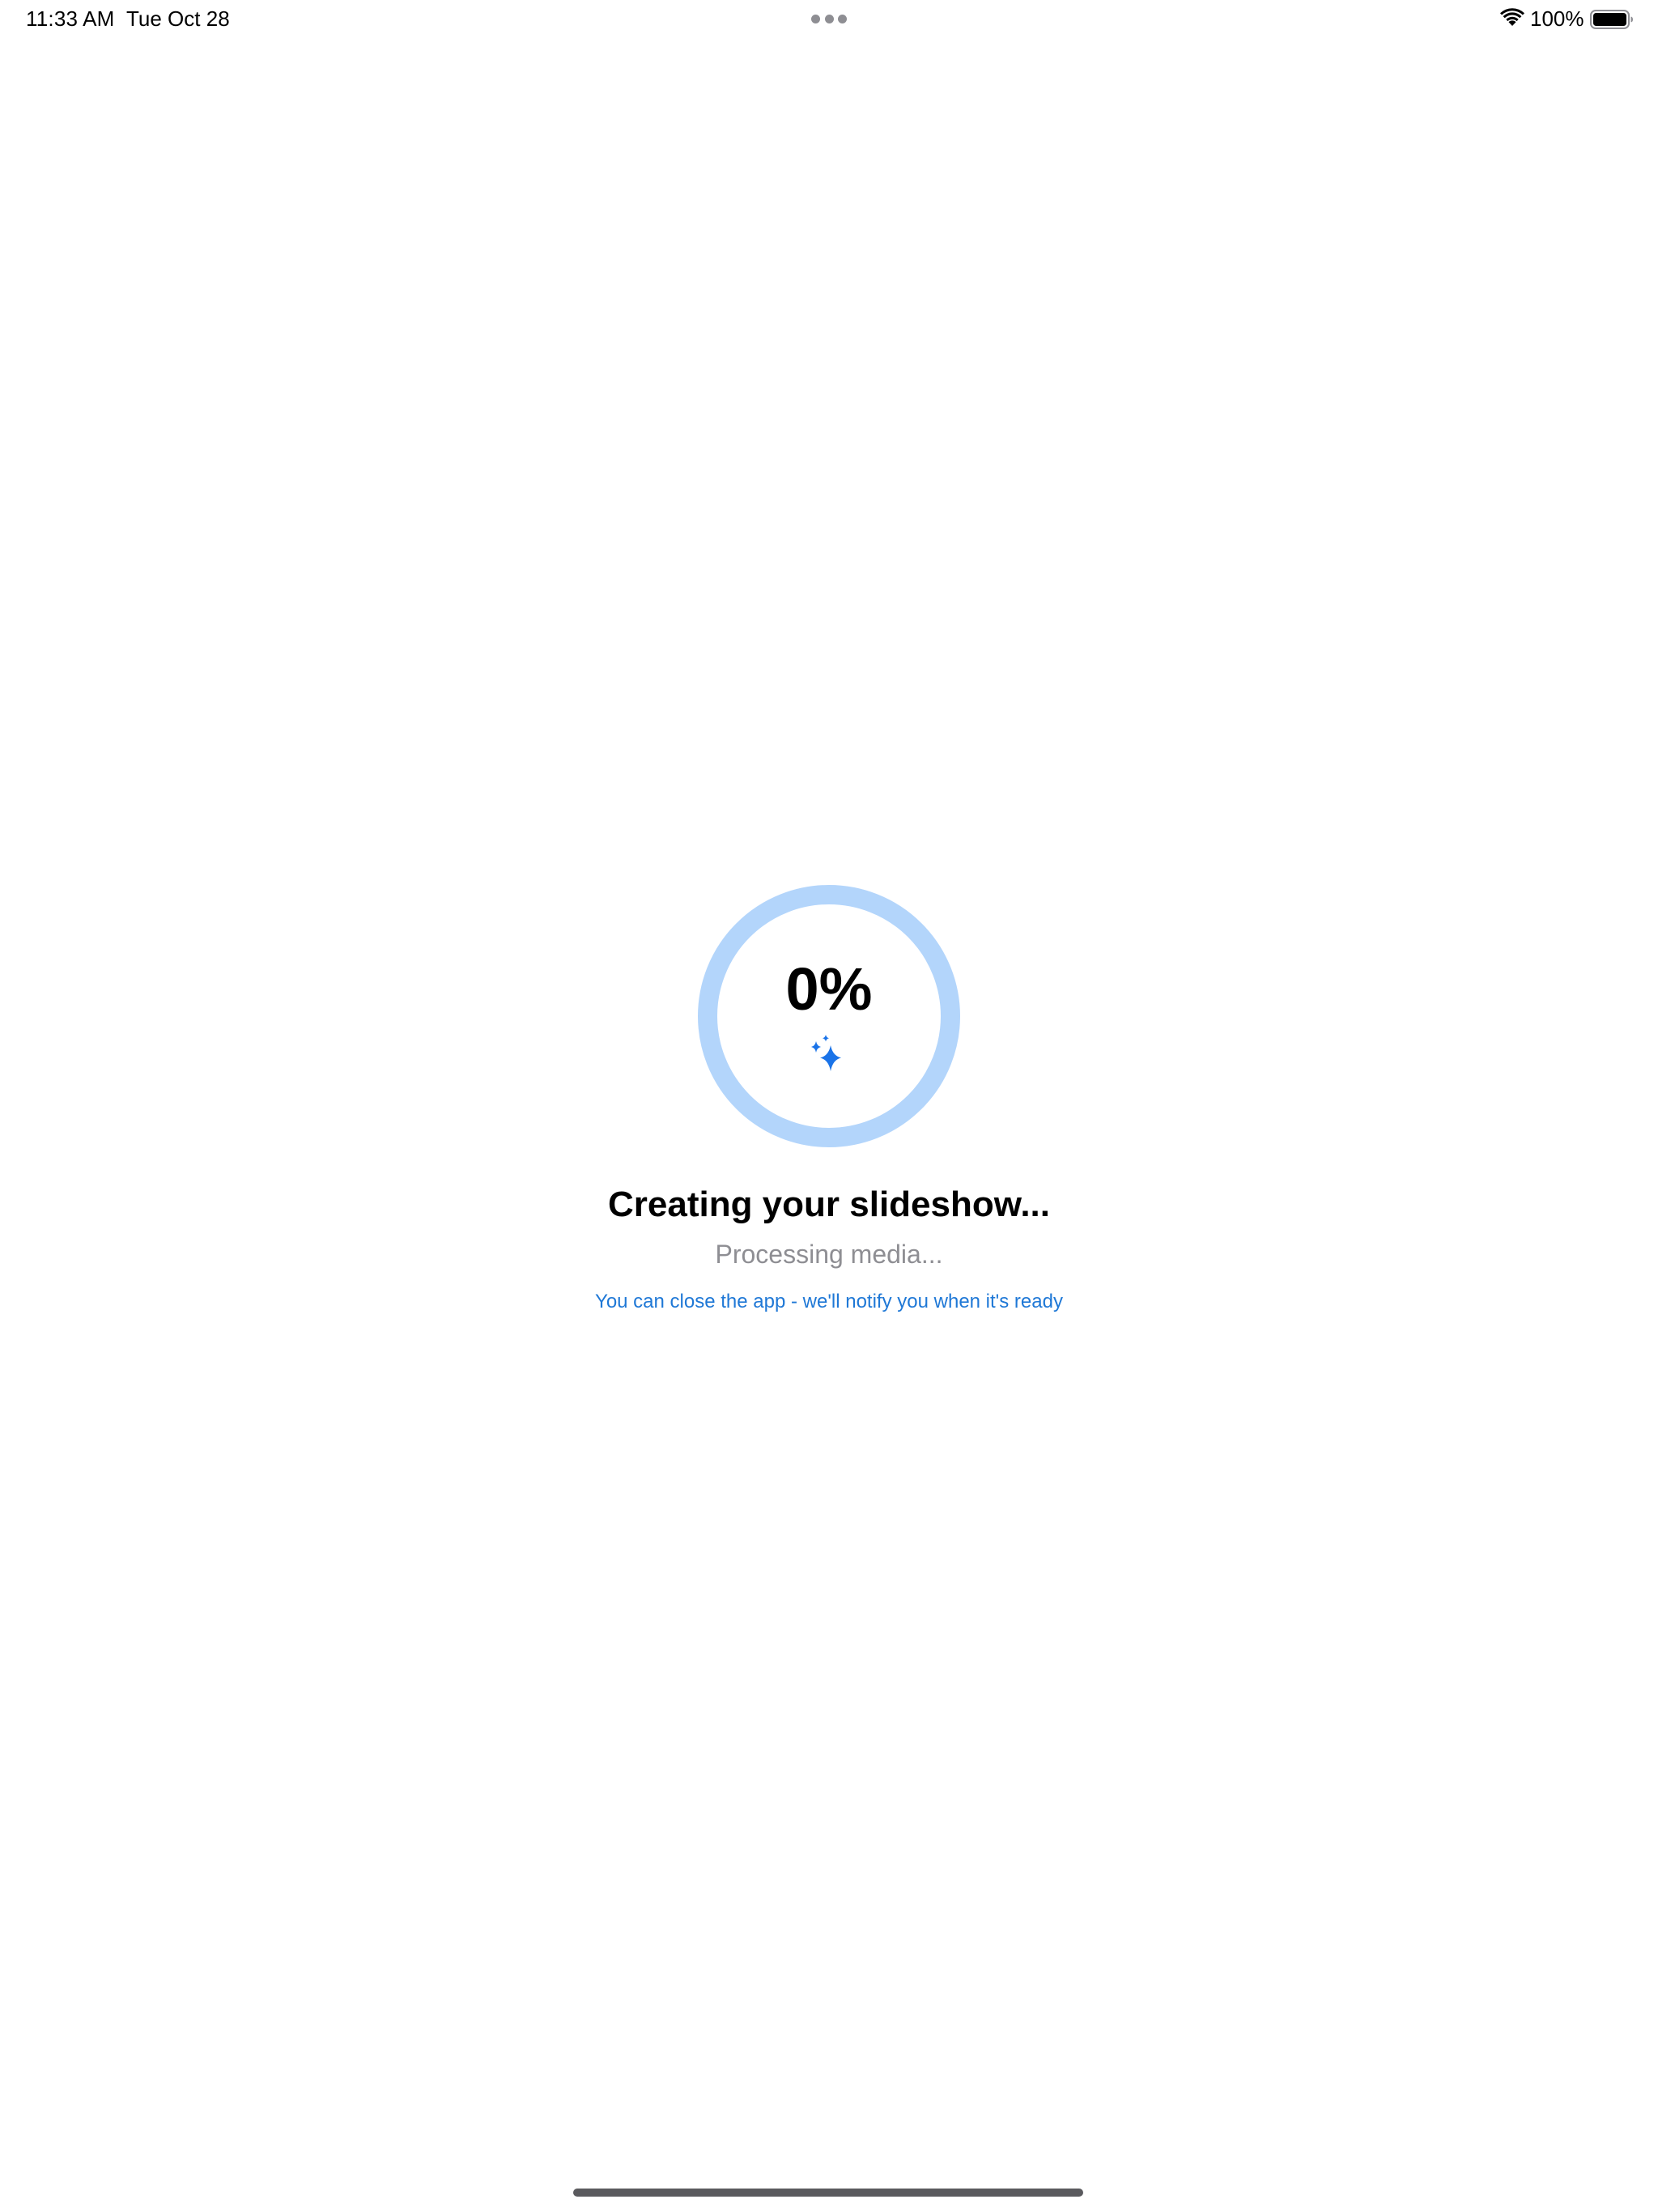  I want to click on status-bar: 11:33 AM Tue Oct 28 100%, so click(829, 19).